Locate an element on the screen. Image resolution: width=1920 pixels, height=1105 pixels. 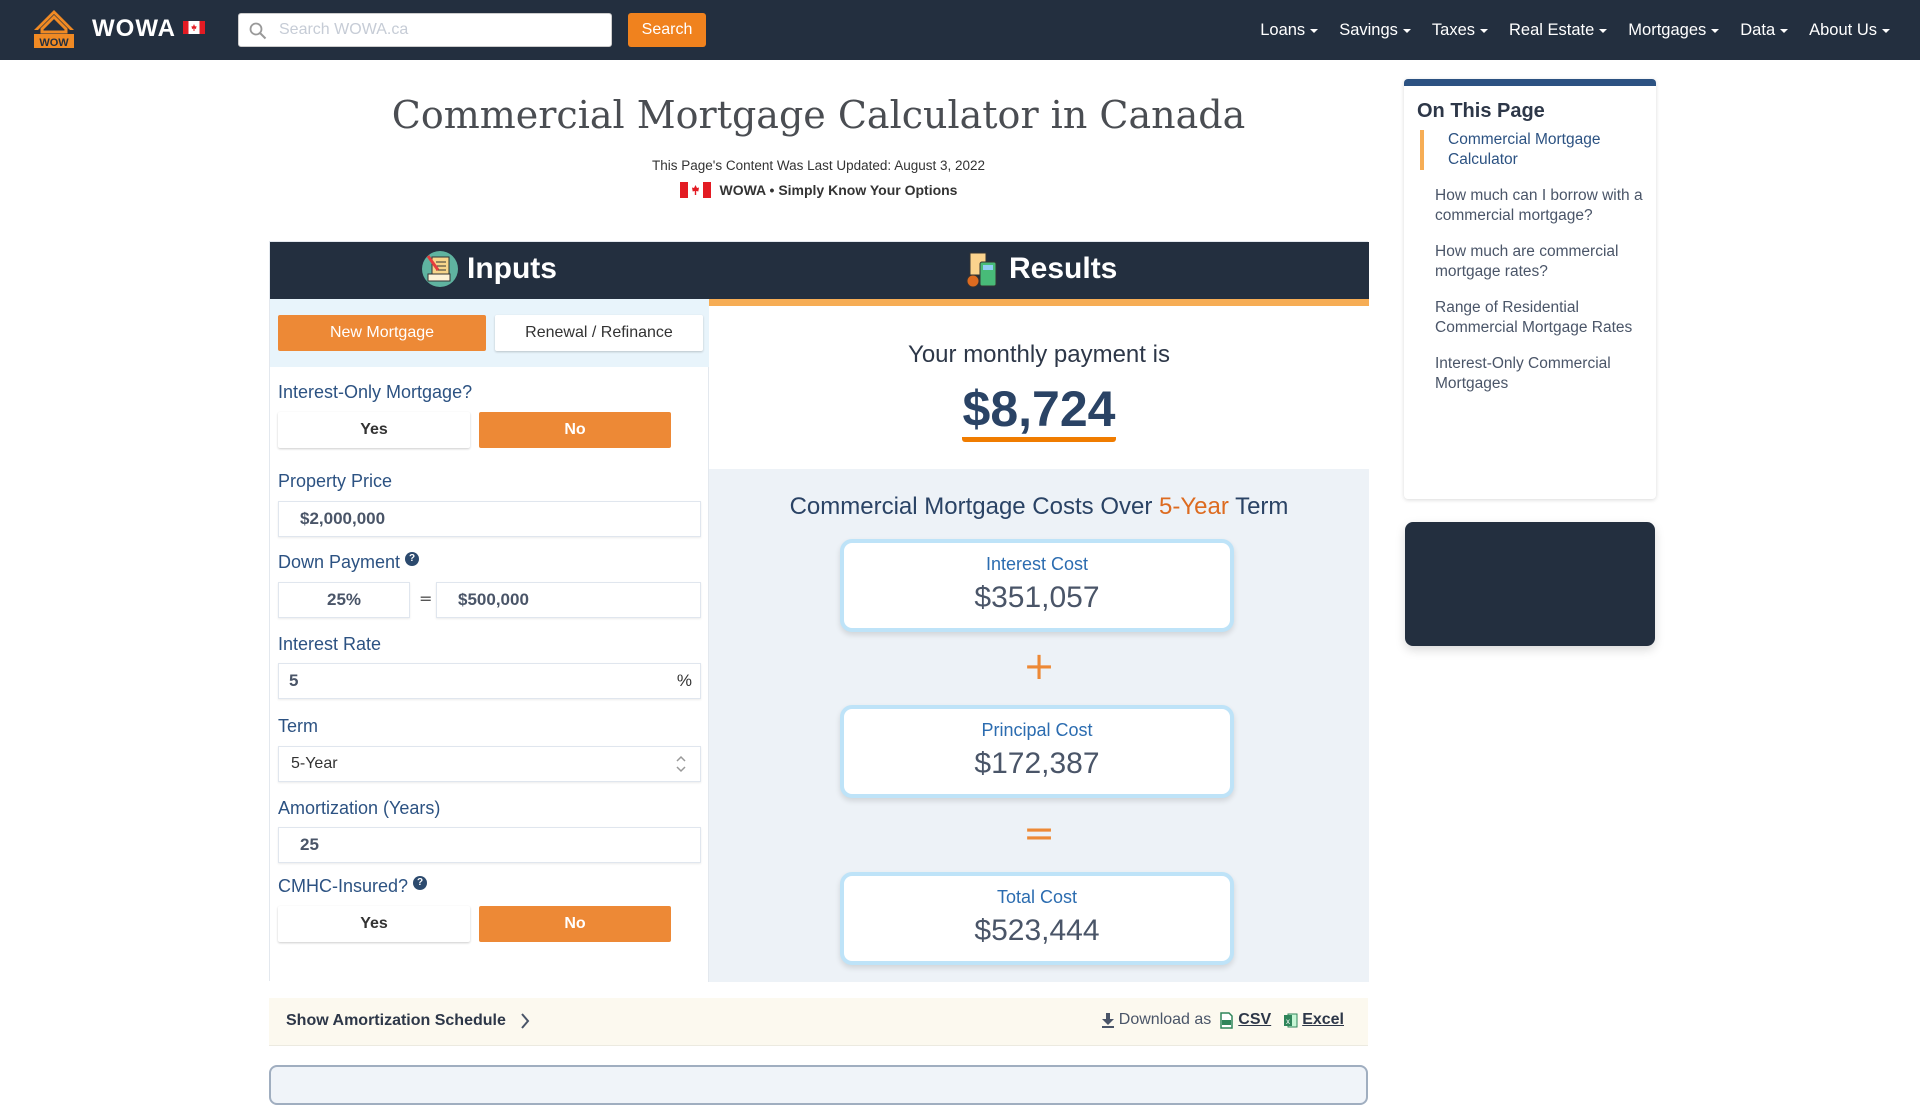
wowa-logo-icon: WOW is located at coordinates (54, 29).